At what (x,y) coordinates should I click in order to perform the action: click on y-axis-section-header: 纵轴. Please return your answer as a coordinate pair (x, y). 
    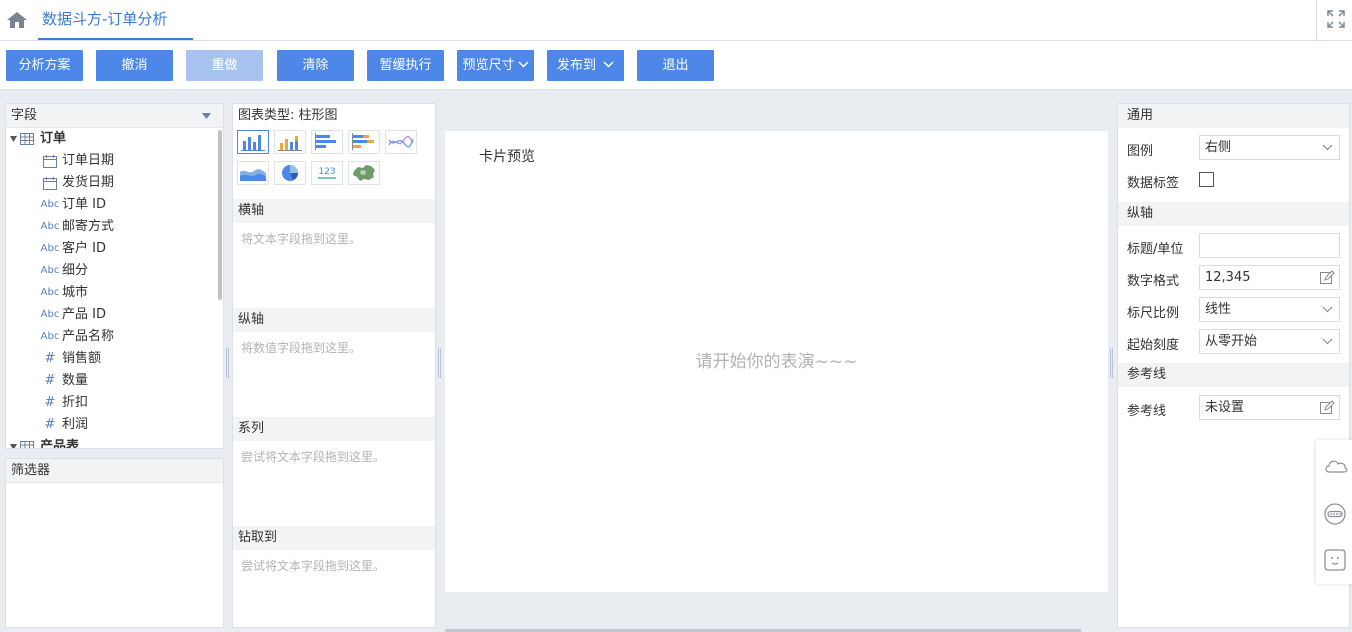
    Looking at the image, I should click on (1233, 214).